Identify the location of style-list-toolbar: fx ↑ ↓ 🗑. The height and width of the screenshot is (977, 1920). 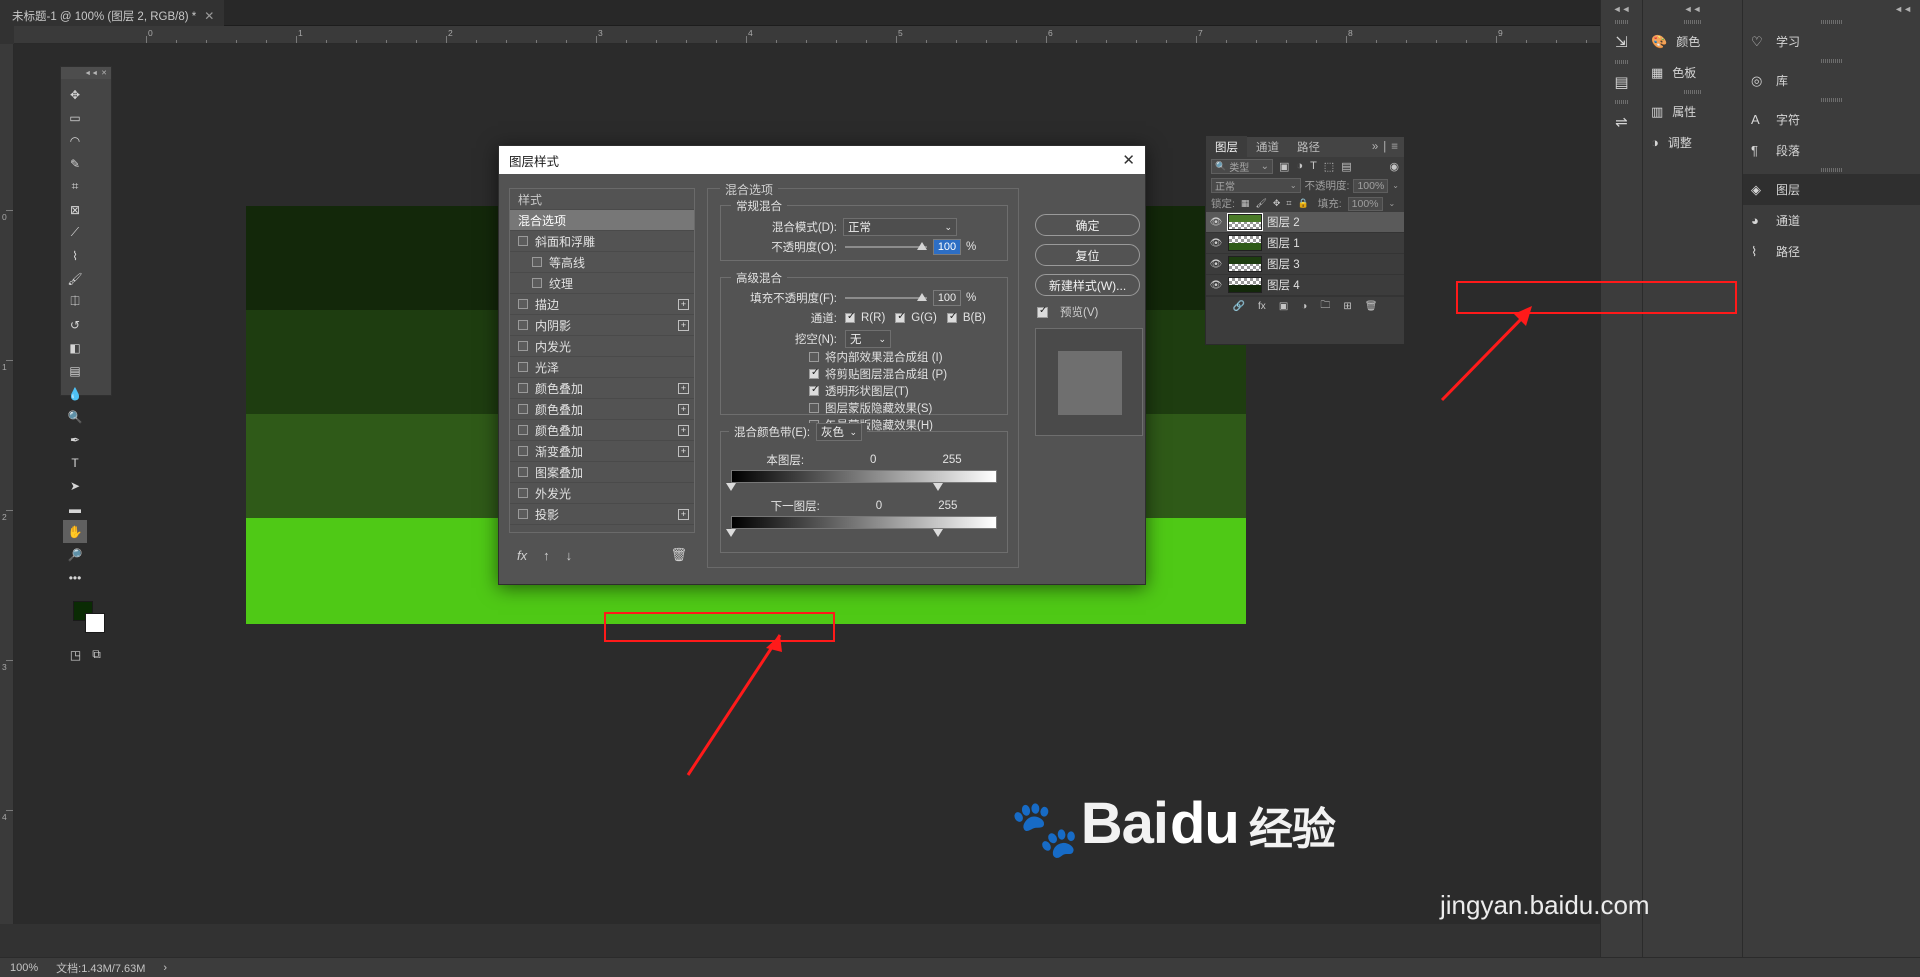
(602, 555).